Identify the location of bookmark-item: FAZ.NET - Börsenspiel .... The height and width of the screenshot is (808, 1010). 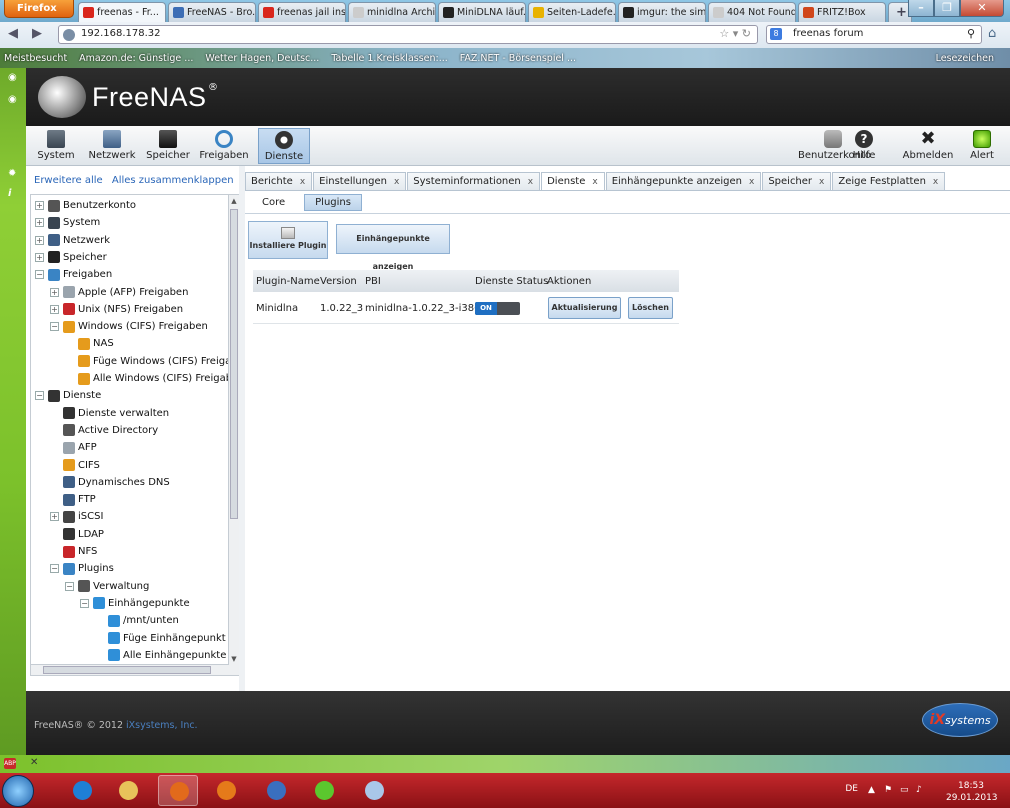
(518, 58).